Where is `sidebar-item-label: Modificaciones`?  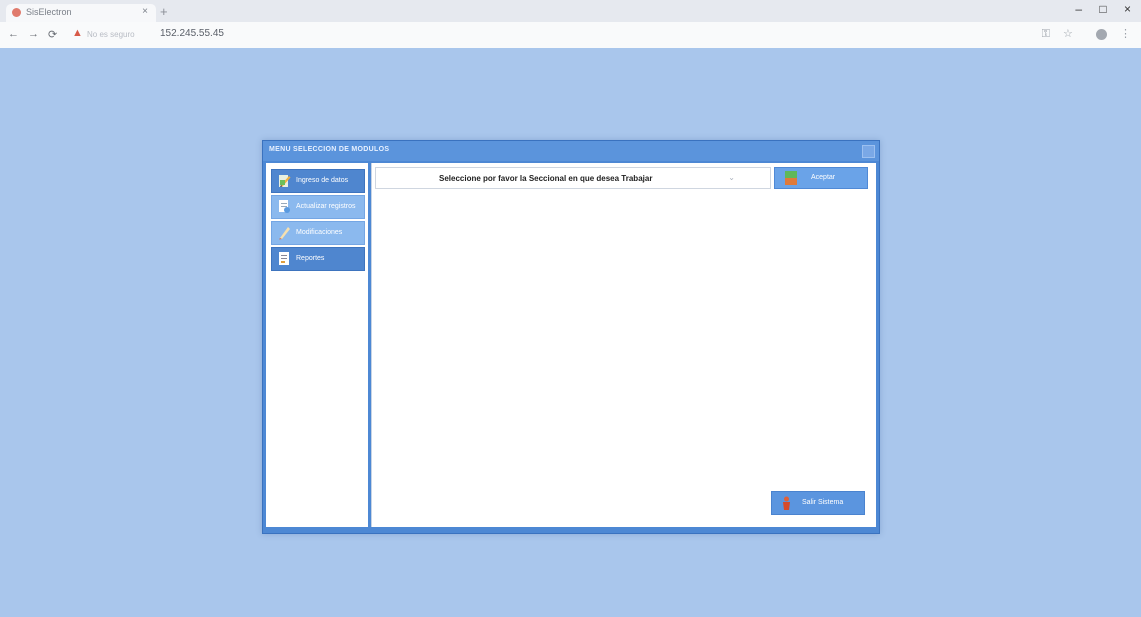 sidebar-item-label: Modificaciones is located at coordinates (319, 232).